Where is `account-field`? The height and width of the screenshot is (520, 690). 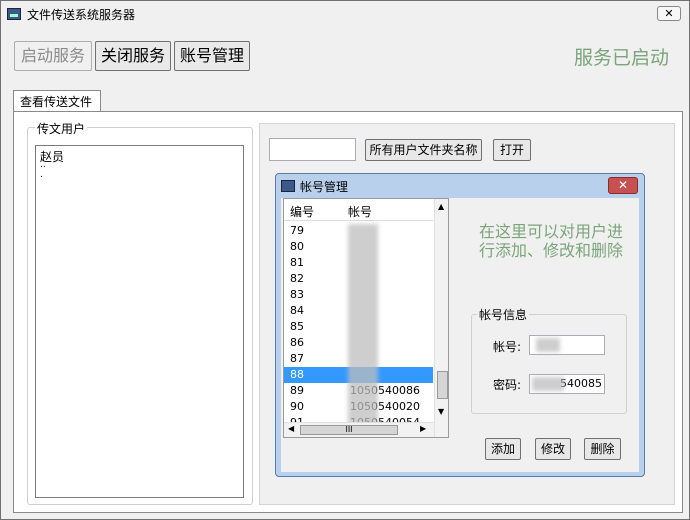 account-field is located at coordinates (567, 345).